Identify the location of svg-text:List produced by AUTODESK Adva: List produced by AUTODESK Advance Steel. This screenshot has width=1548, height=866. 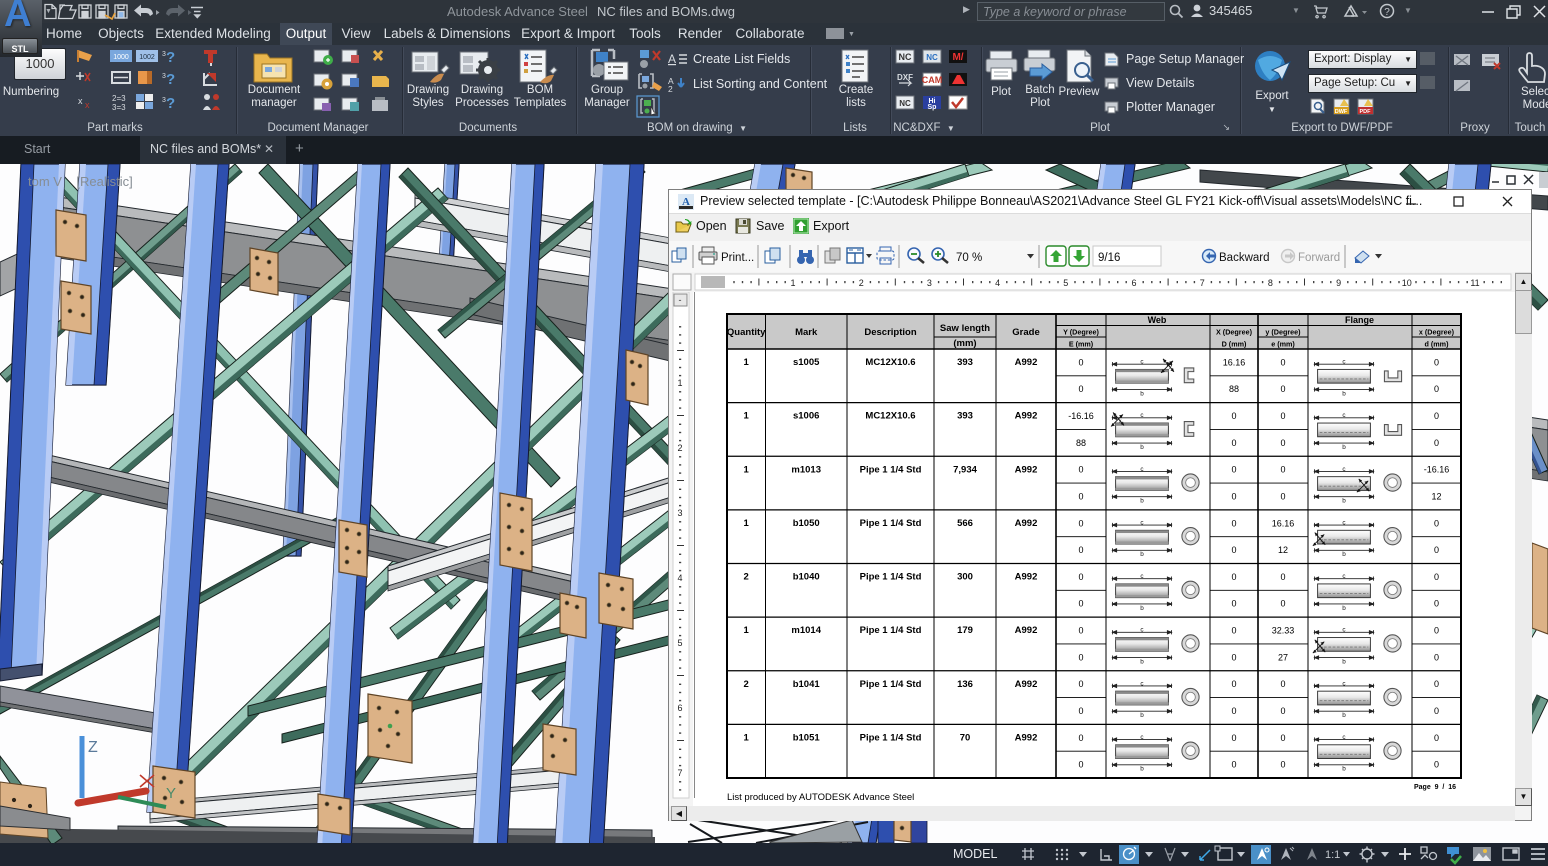
(820, 797).